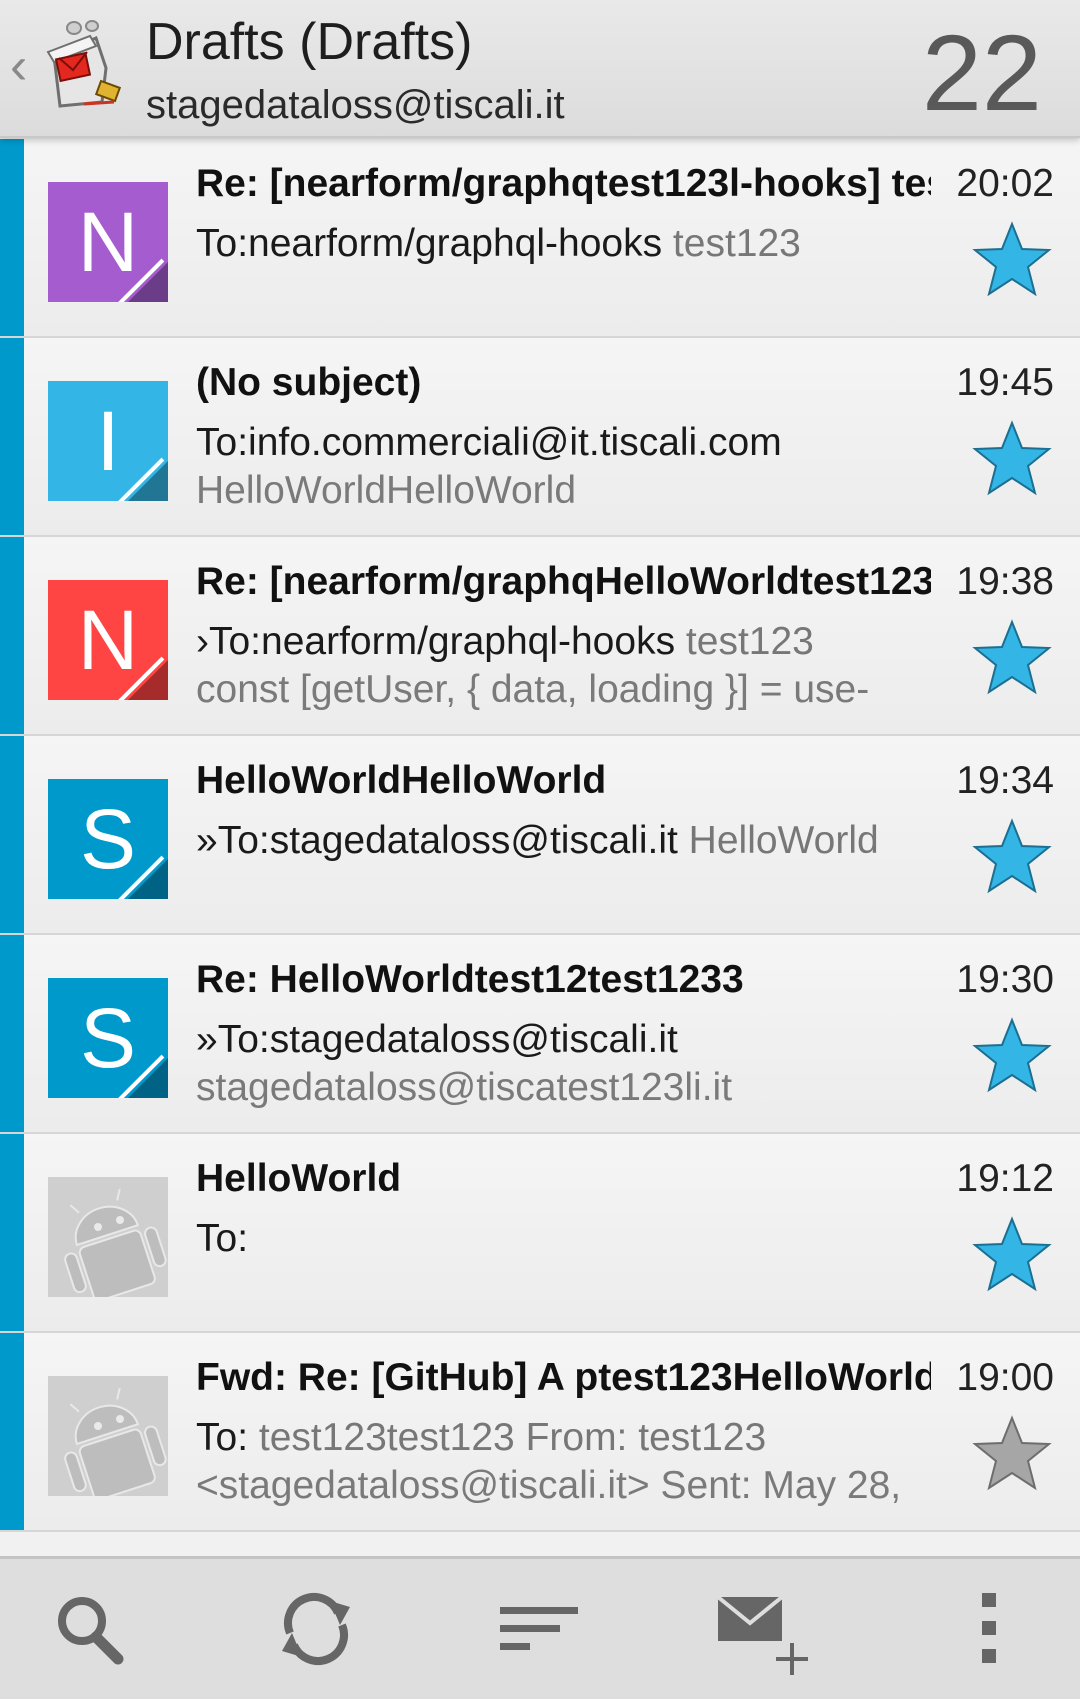  What do you see at coordinates (386, 490) in the screenshot?
I see `message-preview: HelloWorldHelloWorld` at bounding box center [386, 490].